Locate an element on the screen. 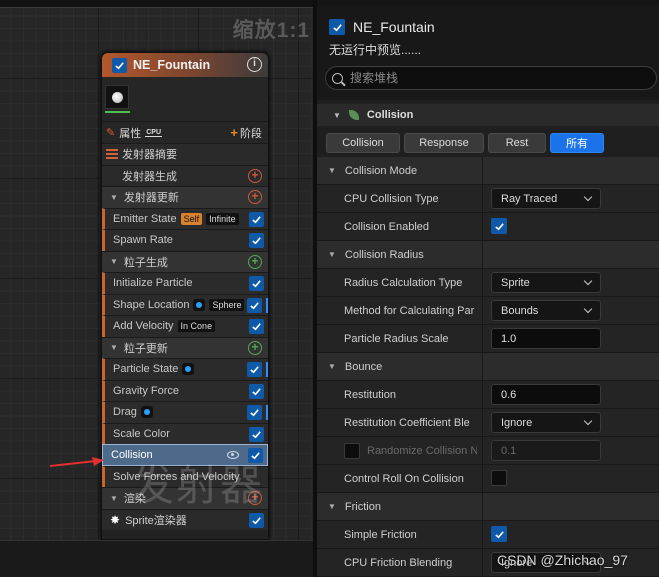 The height and width of the screenshot is (577, 659). tab-response: Response is located at coordinates (444, 143).